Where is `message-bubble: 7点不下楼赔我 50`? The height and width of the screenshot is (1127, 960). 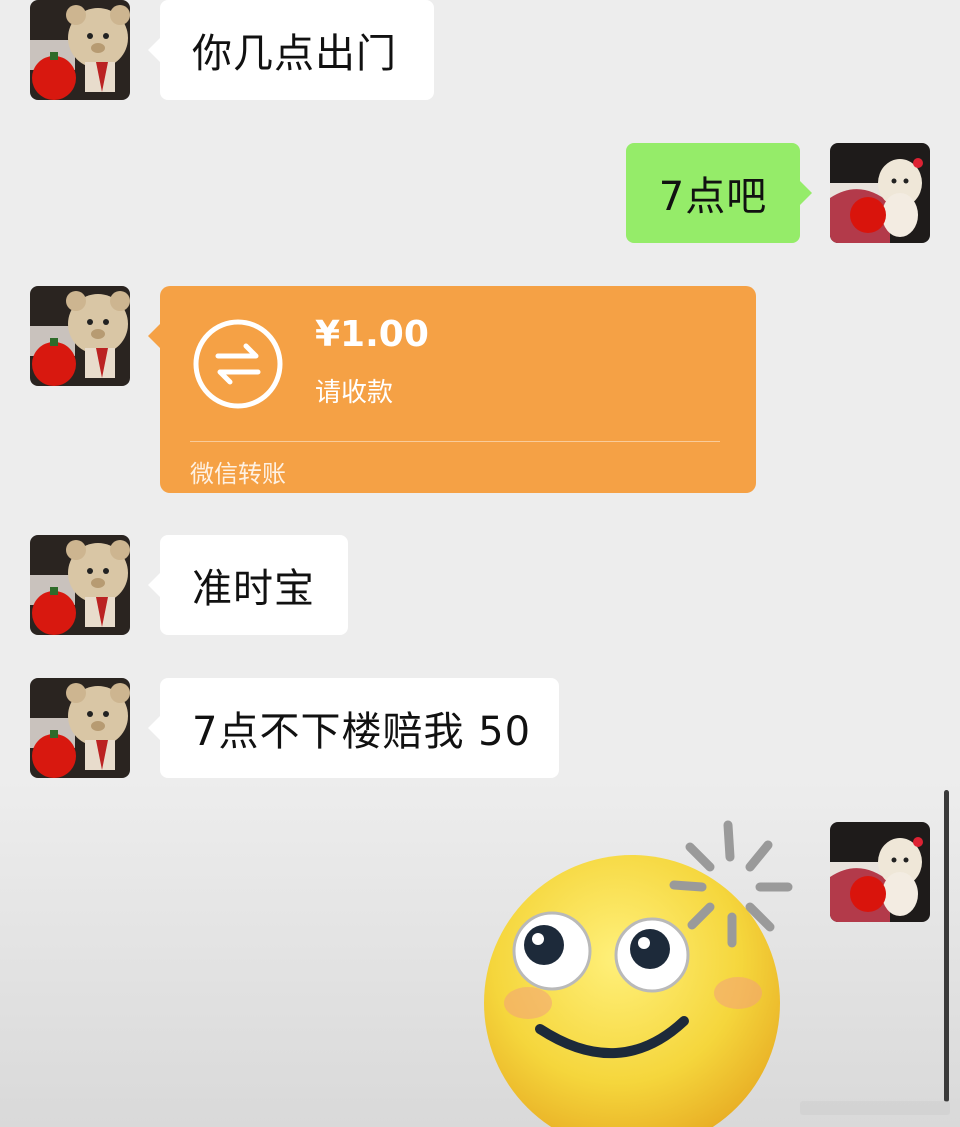
message-bubble: 7点不下楼赔我 50 is located at coordinates (353, 728).